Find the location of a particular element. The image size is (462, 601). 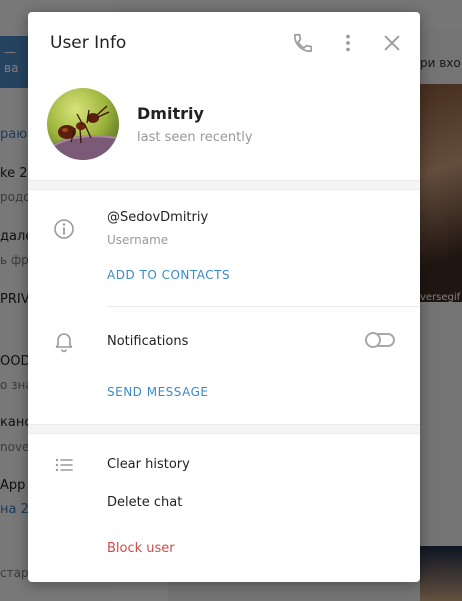

more-options-button is located at coordinates (348, 43).